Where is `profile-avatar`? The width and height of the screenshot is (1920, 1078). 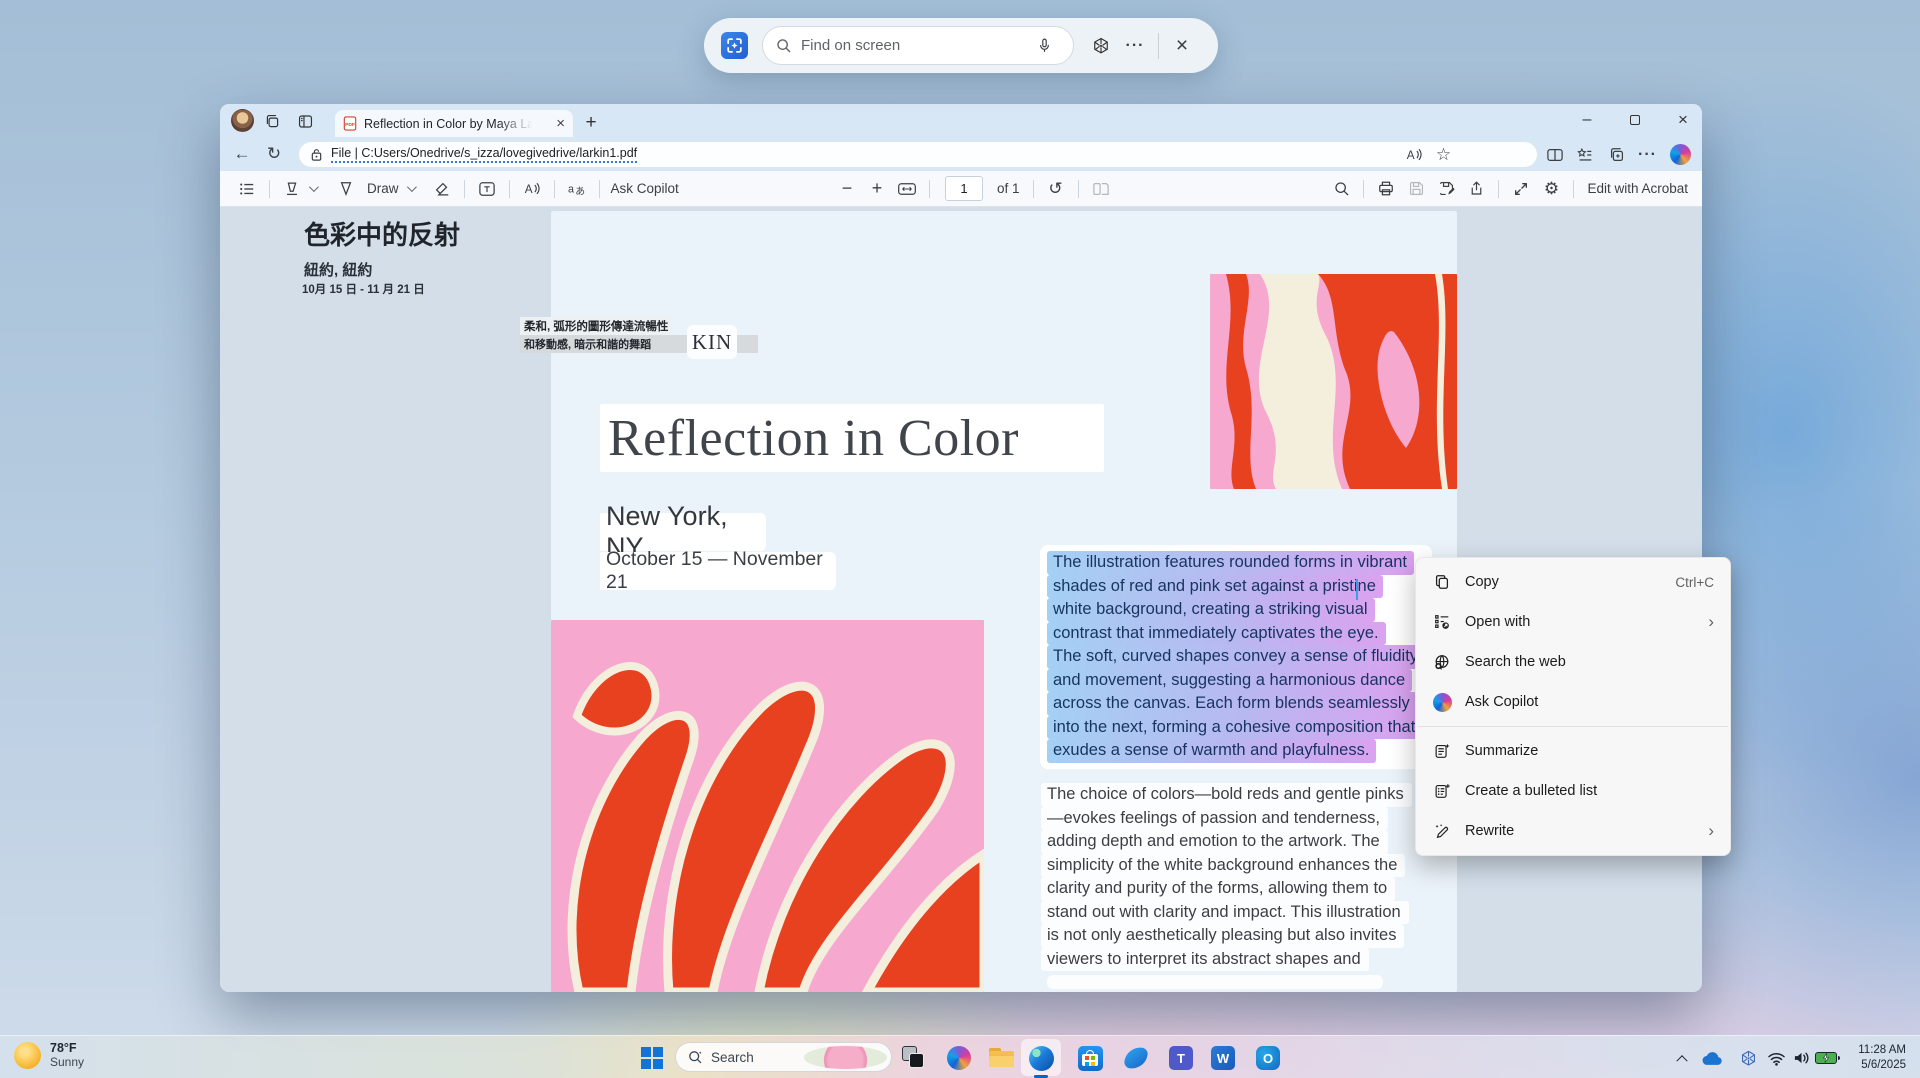 profile-avatar is located at coordinates (242, 120).